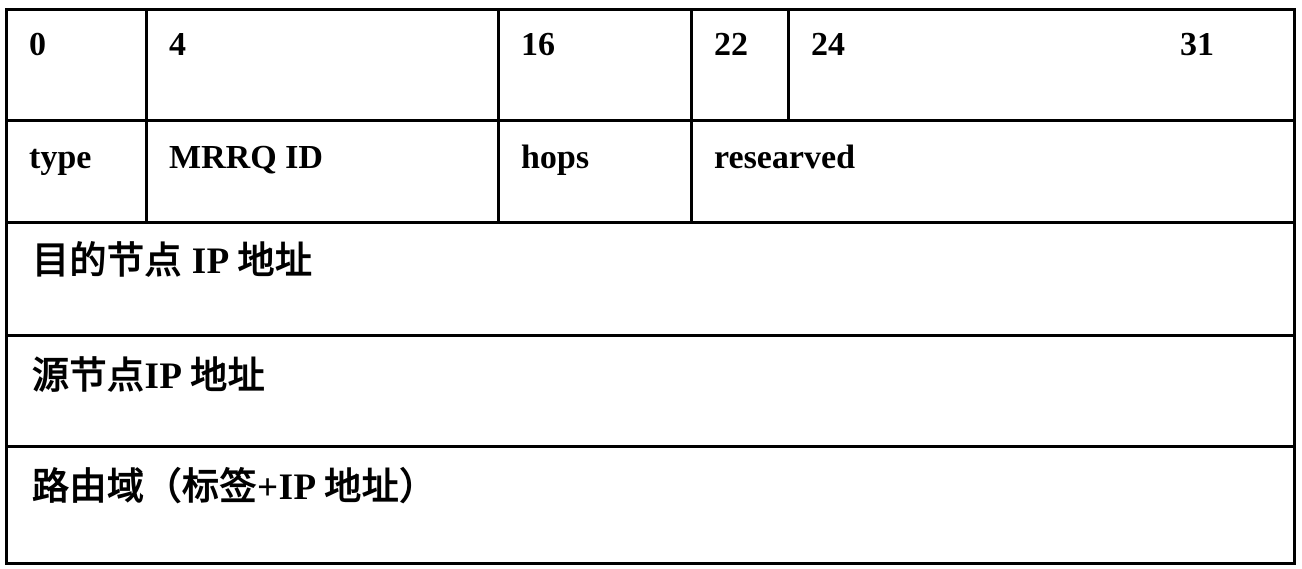  Describe the element at coordinates (1197, 44) in the screenshot. I see `bit-tick-31: 31` at that location.